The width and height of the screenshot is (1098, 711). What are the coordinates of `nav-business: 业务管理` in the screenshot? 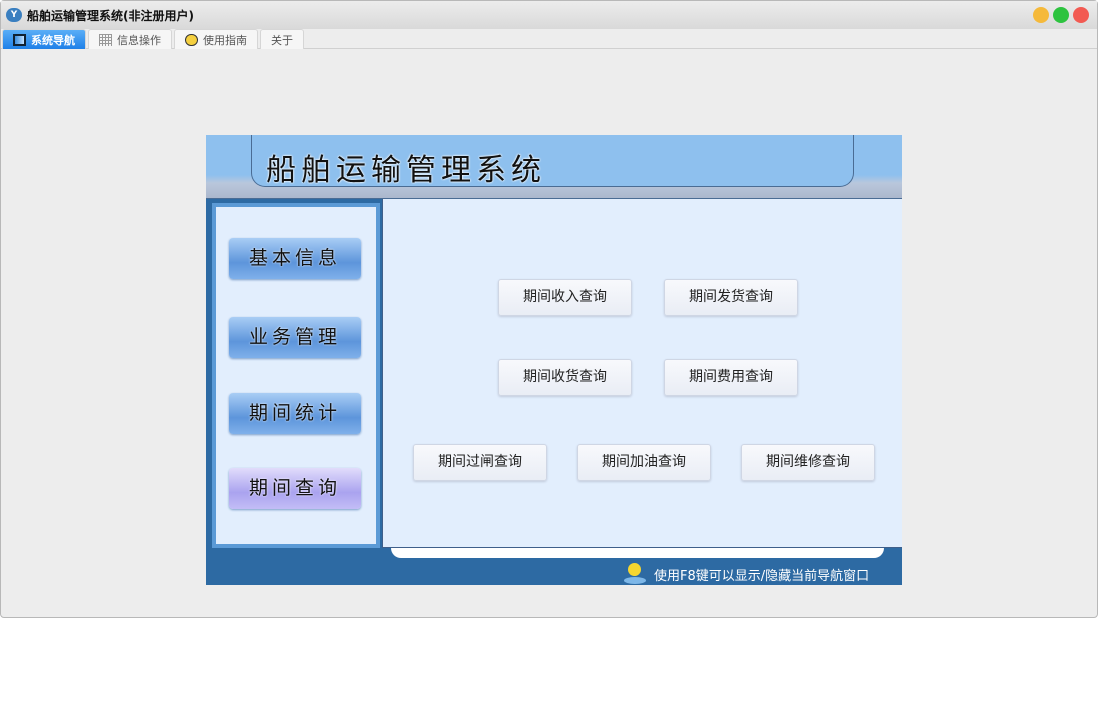 It's located at (295, 337).